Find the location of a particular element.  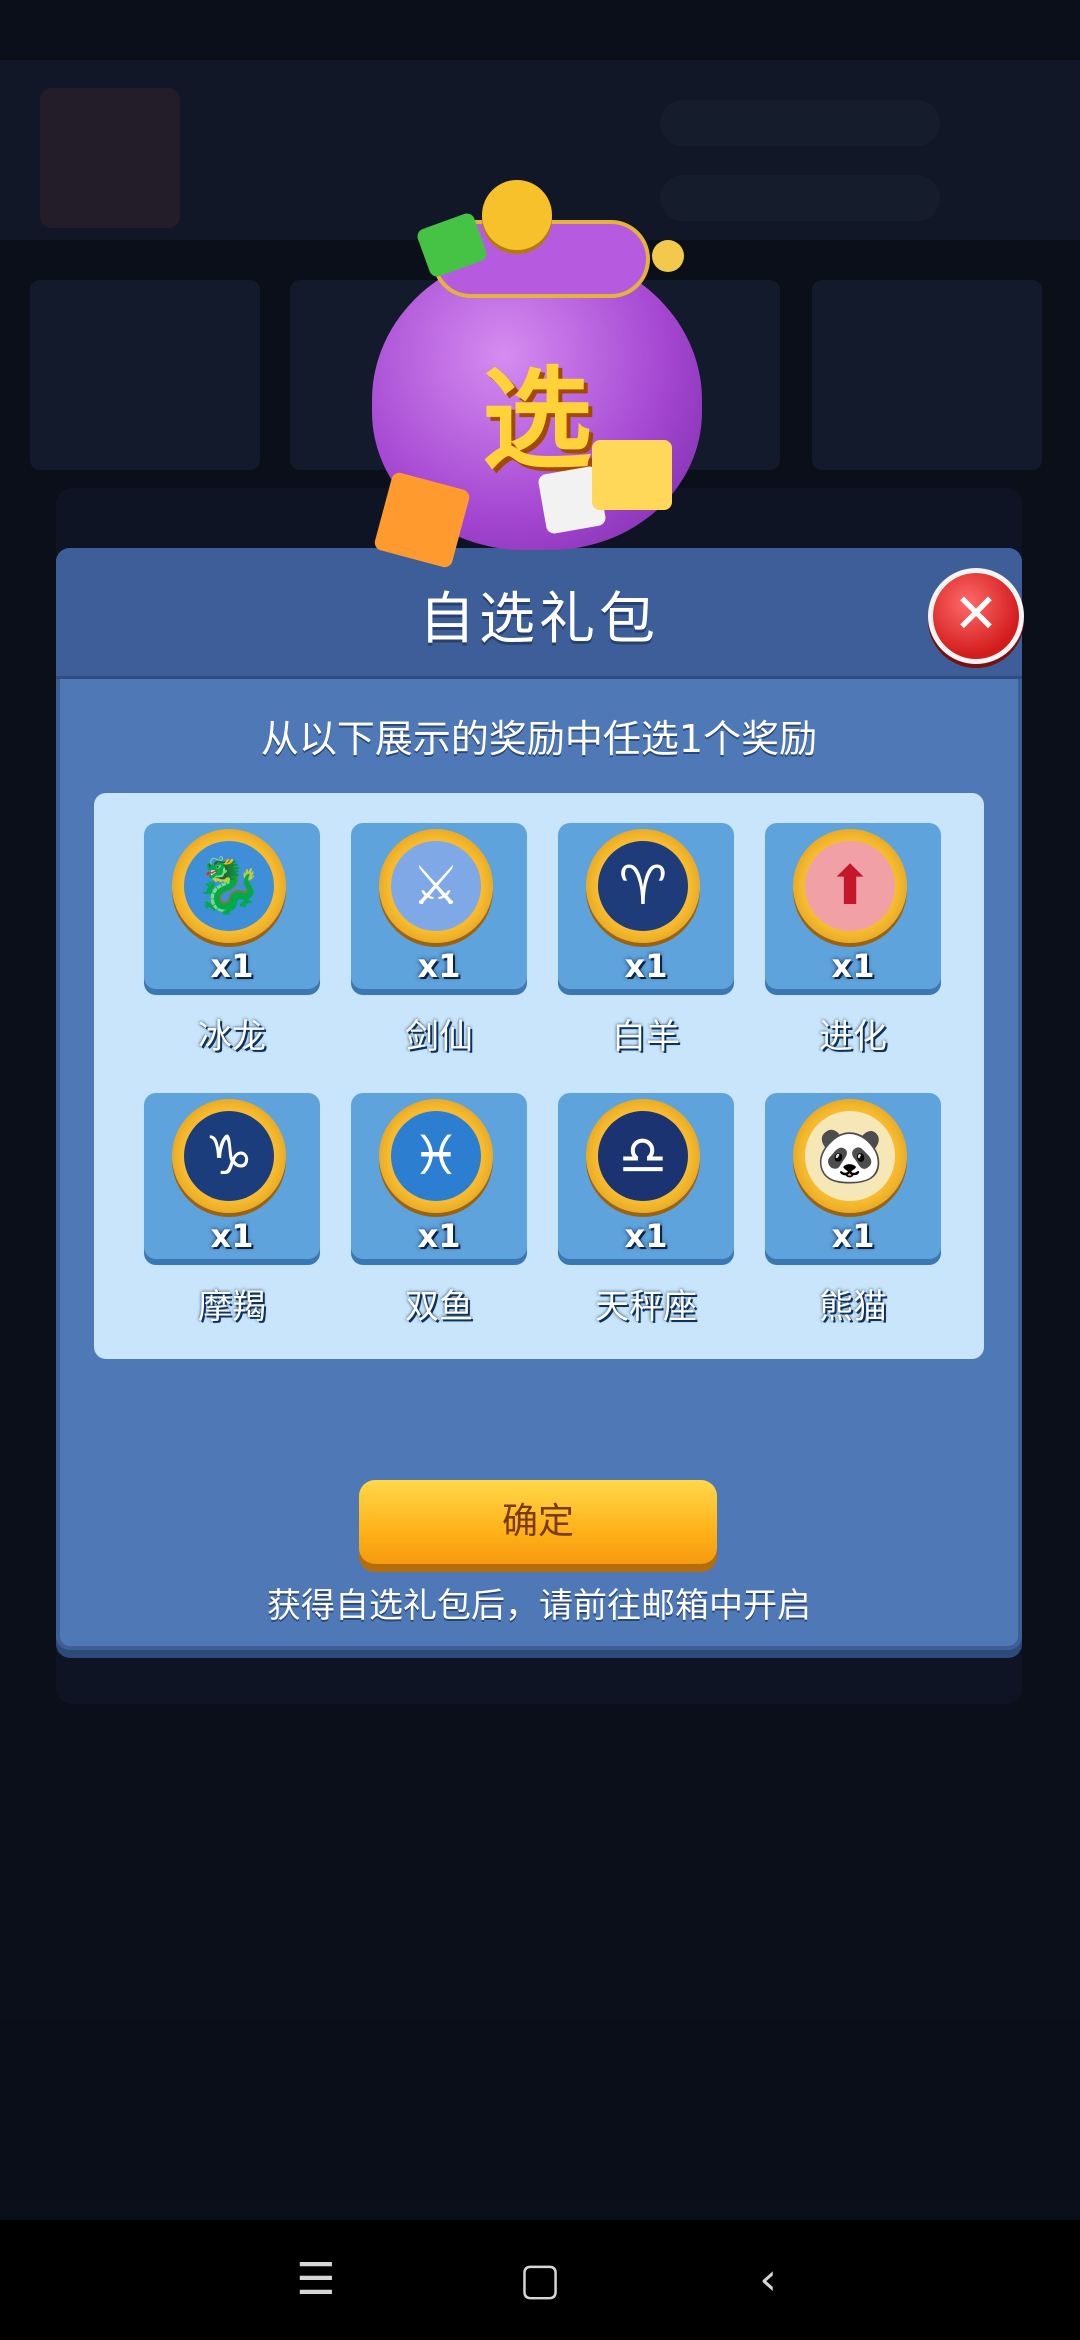

background-avatar is located at coordinates (110, 158).